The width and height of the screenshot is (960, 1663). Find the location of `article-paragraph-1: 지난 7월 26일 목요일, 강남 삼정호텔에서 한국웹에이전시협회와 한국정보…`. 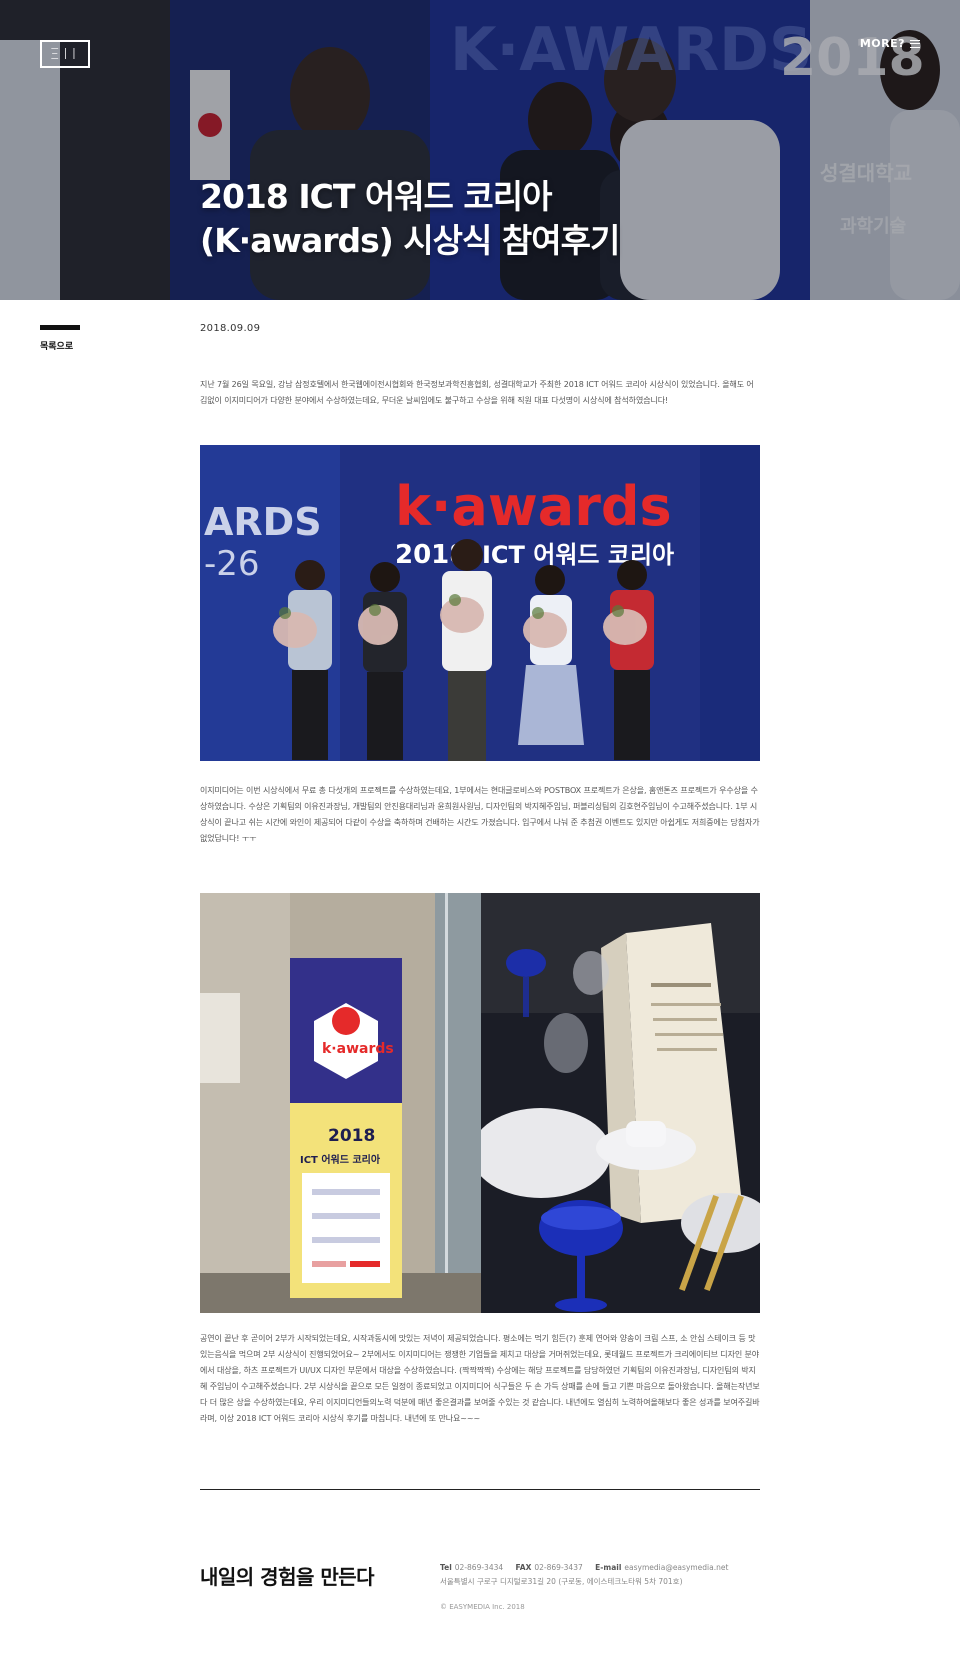

article-paragraph-1: 지난 7월 26일 목요일, 강남 삼정호텔에서 한국웹에이전시협회와 한국정보… is located at coordinates (477, 392).